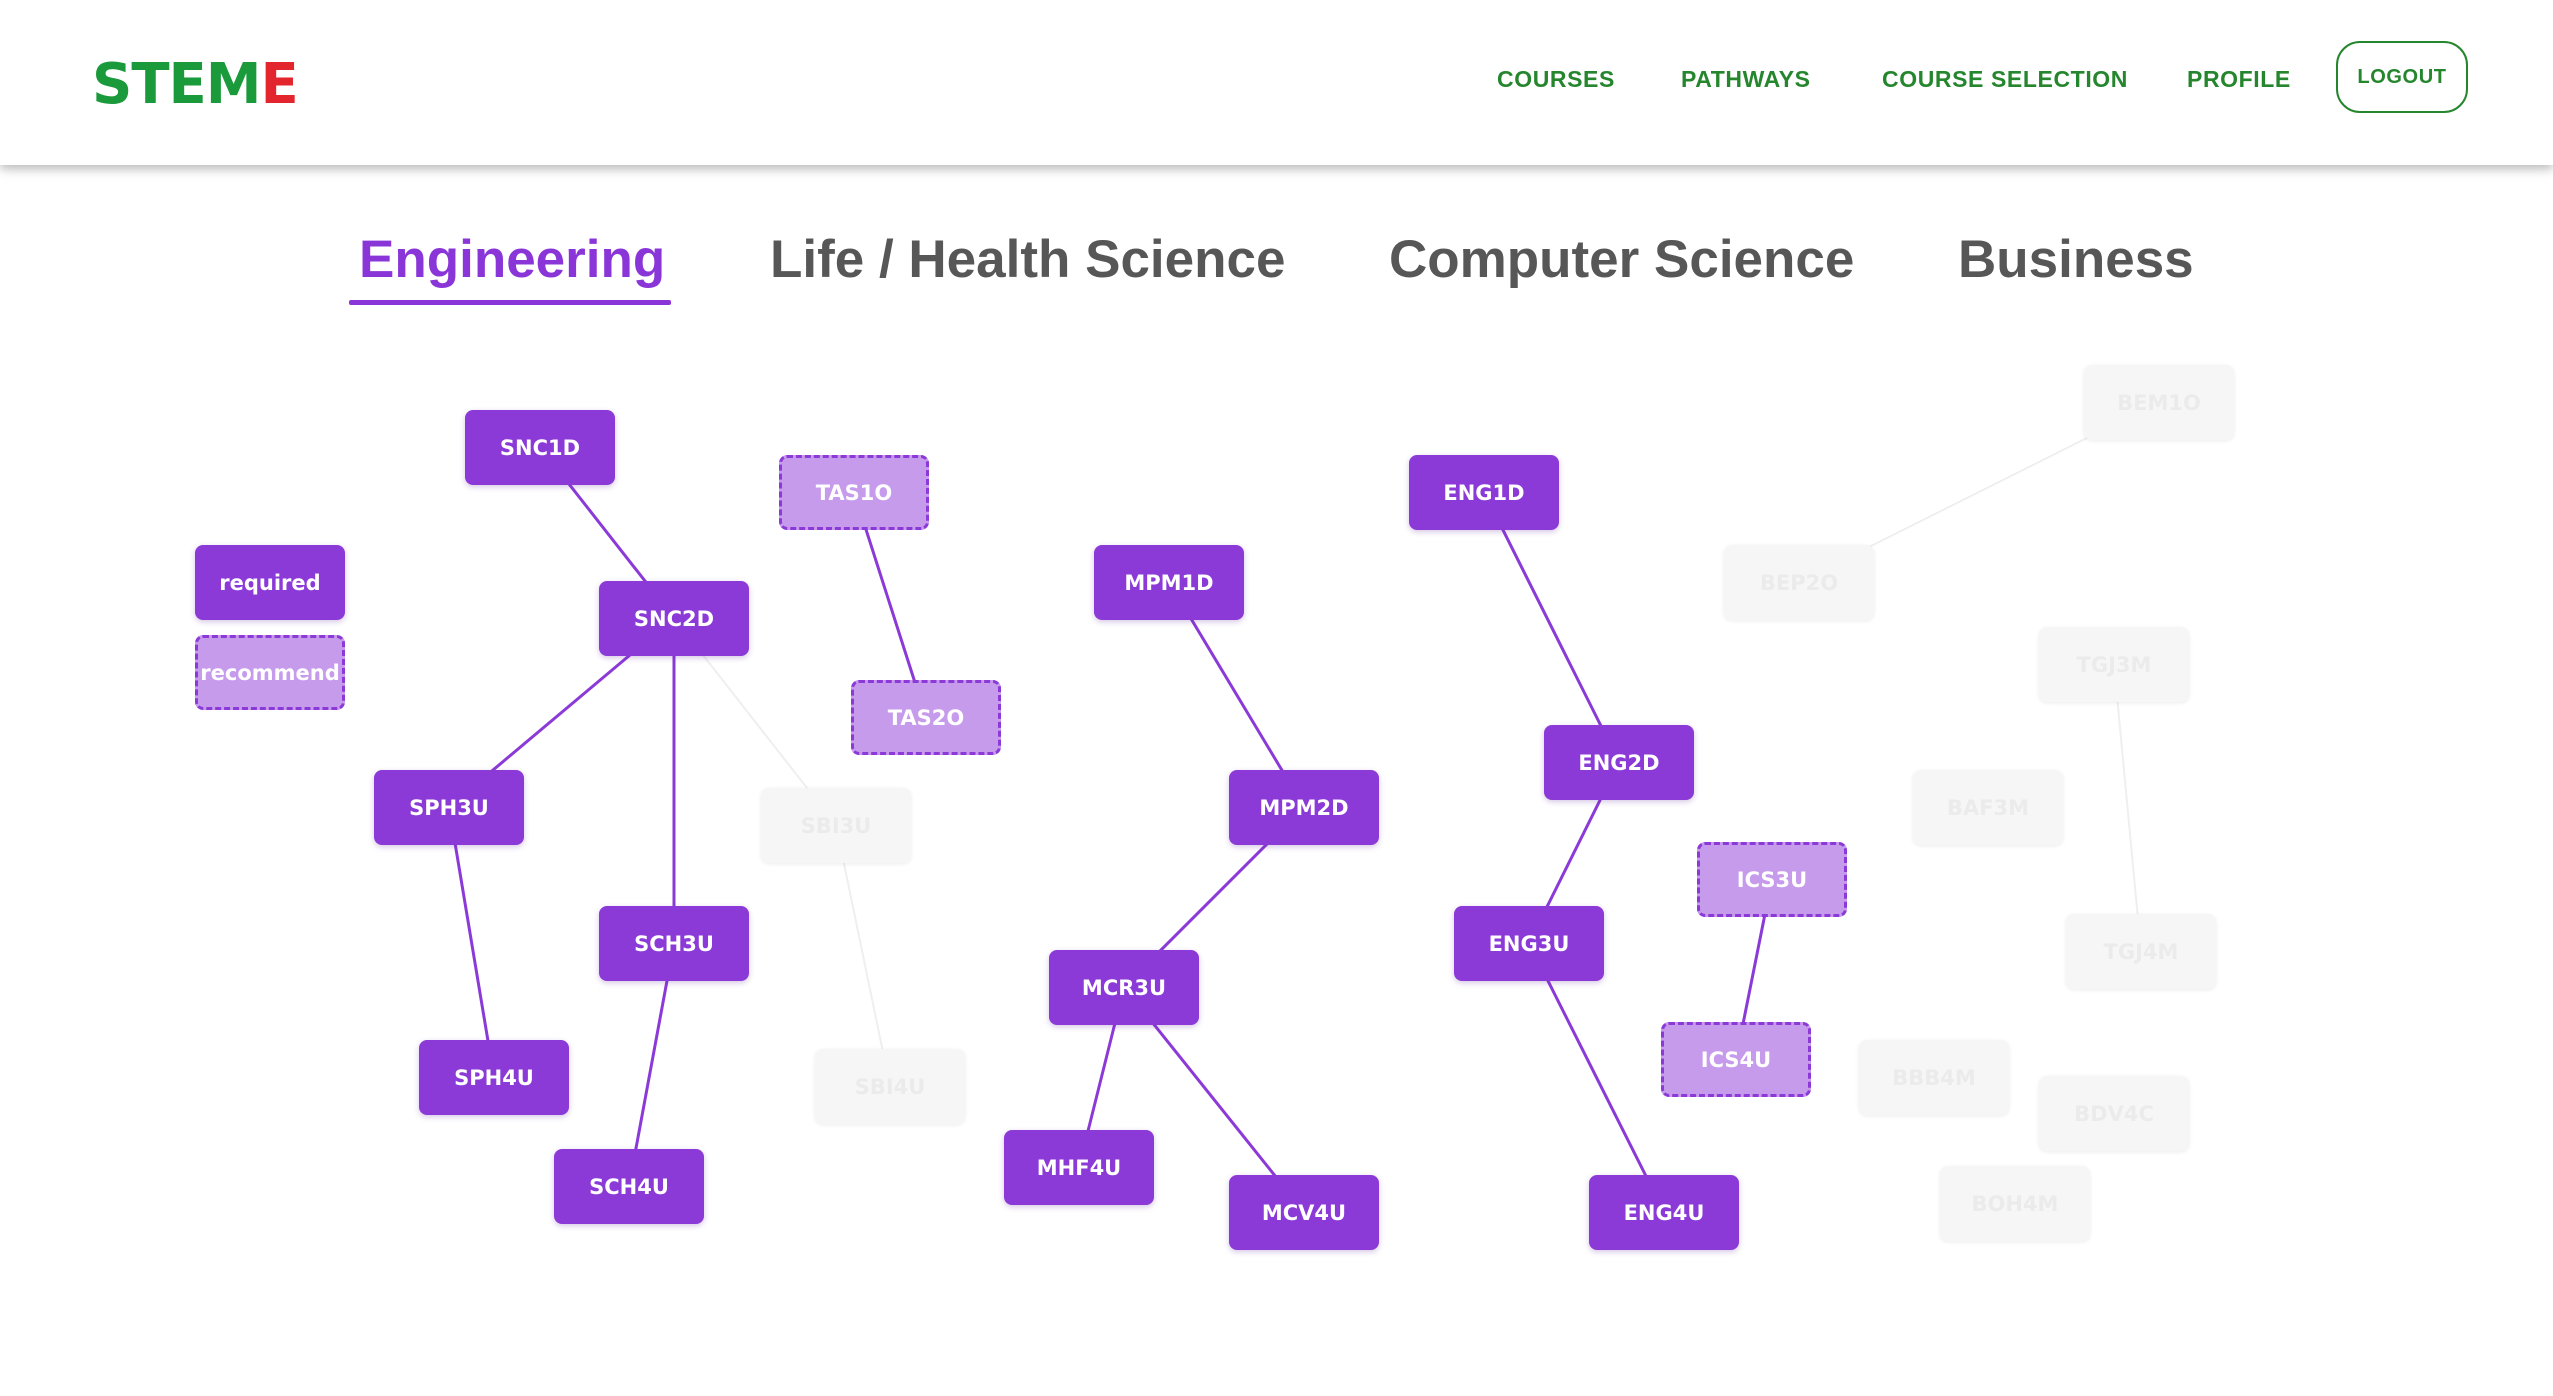  Describe the element at coordinates (890, 1086) in the screenshot. I see `course-node-sbi4u: SBI4U` at that location.